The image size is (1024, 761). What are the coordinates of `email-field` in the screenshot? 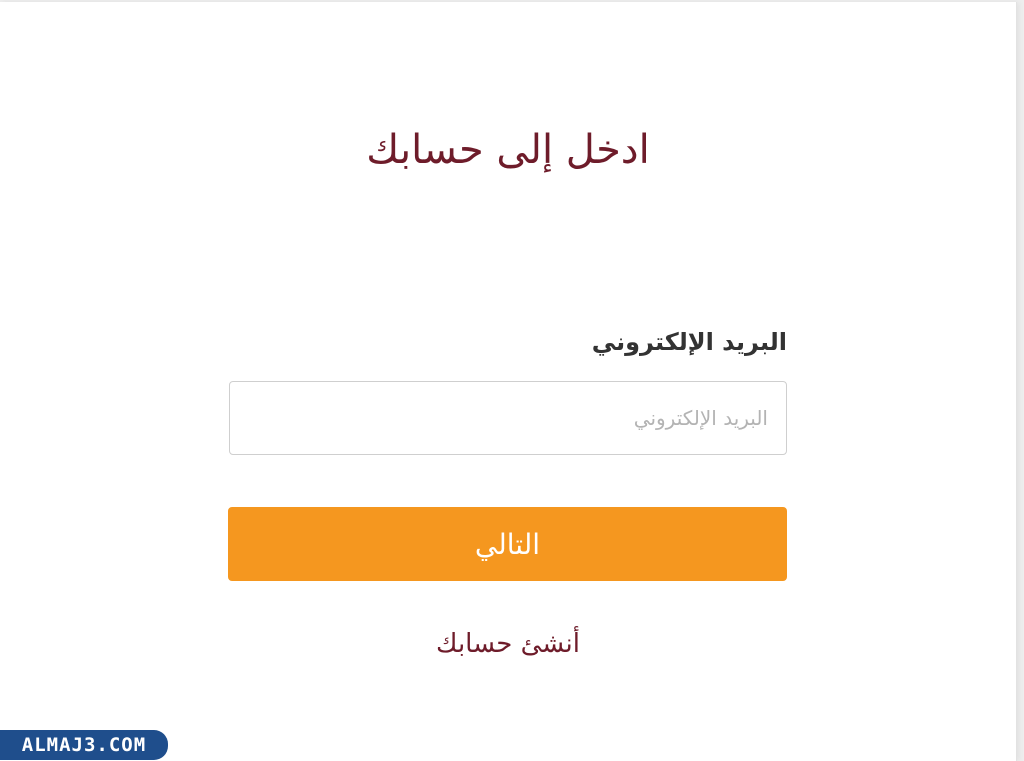 It's located at (508, 418).